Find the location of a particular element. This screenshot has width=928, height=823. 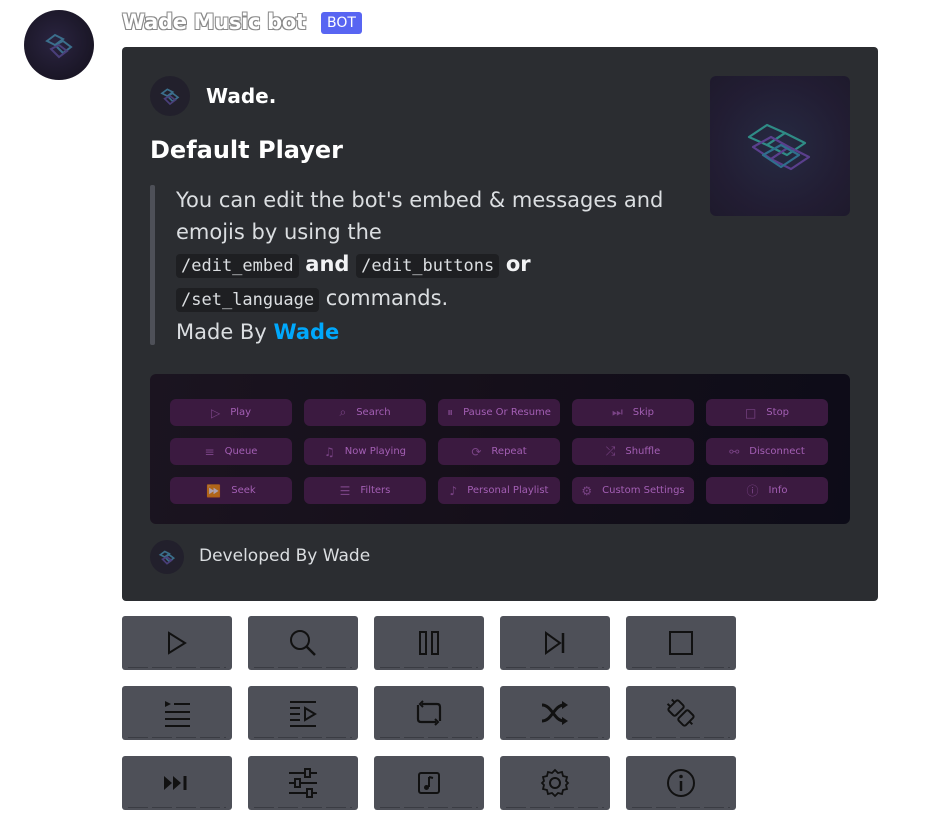

preview-button: □ Stop is located at coordinates (767, 412).